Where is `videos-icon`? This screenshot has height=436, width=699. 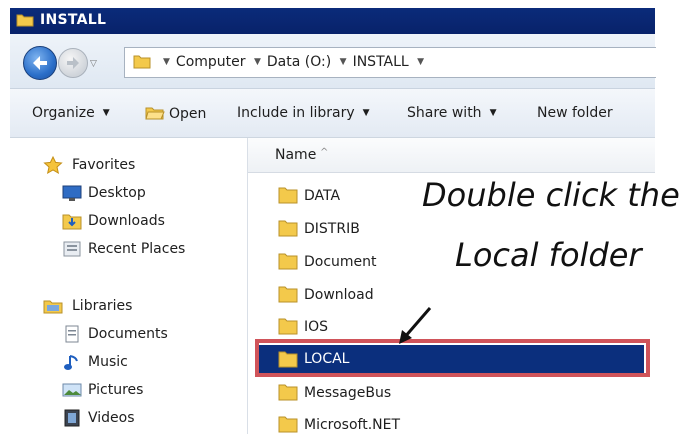
videos-icon is located at coordinates (72, 418).